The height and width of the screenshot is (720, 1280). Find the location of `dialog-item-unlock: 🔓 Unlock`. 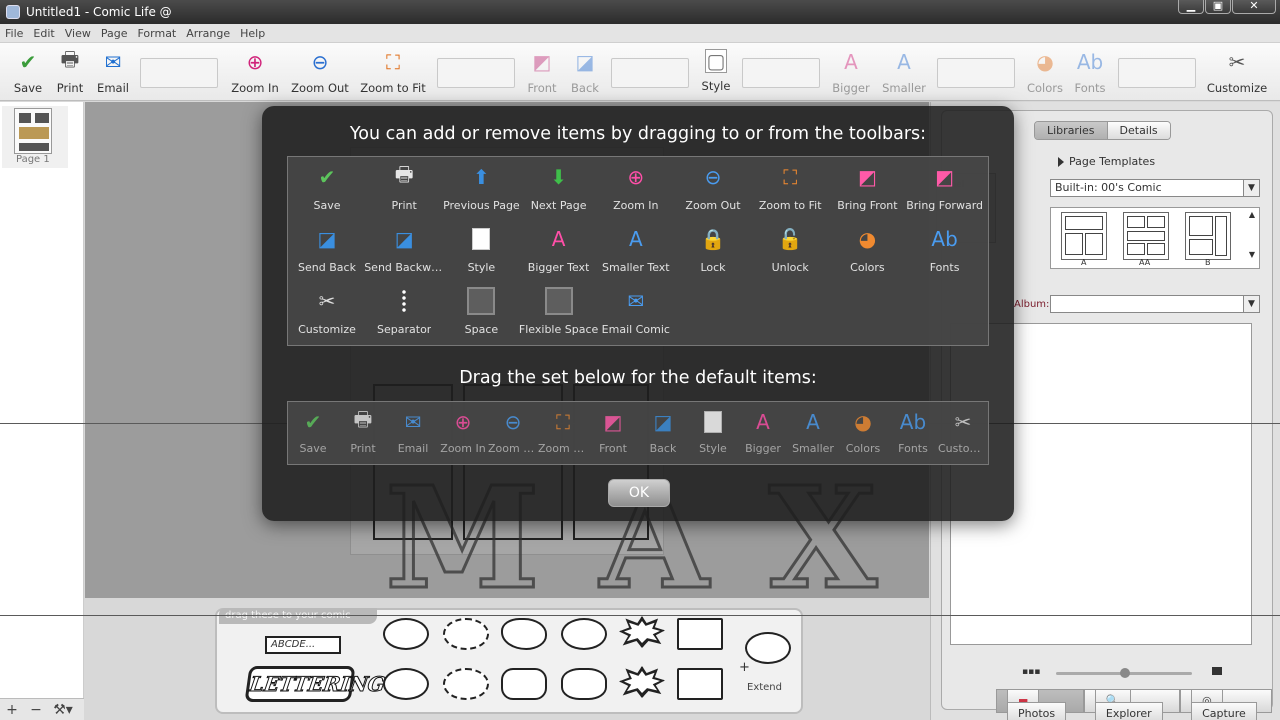

dialog-item-unlock: 🔓 Unlock is located at coordinates (790, 255).